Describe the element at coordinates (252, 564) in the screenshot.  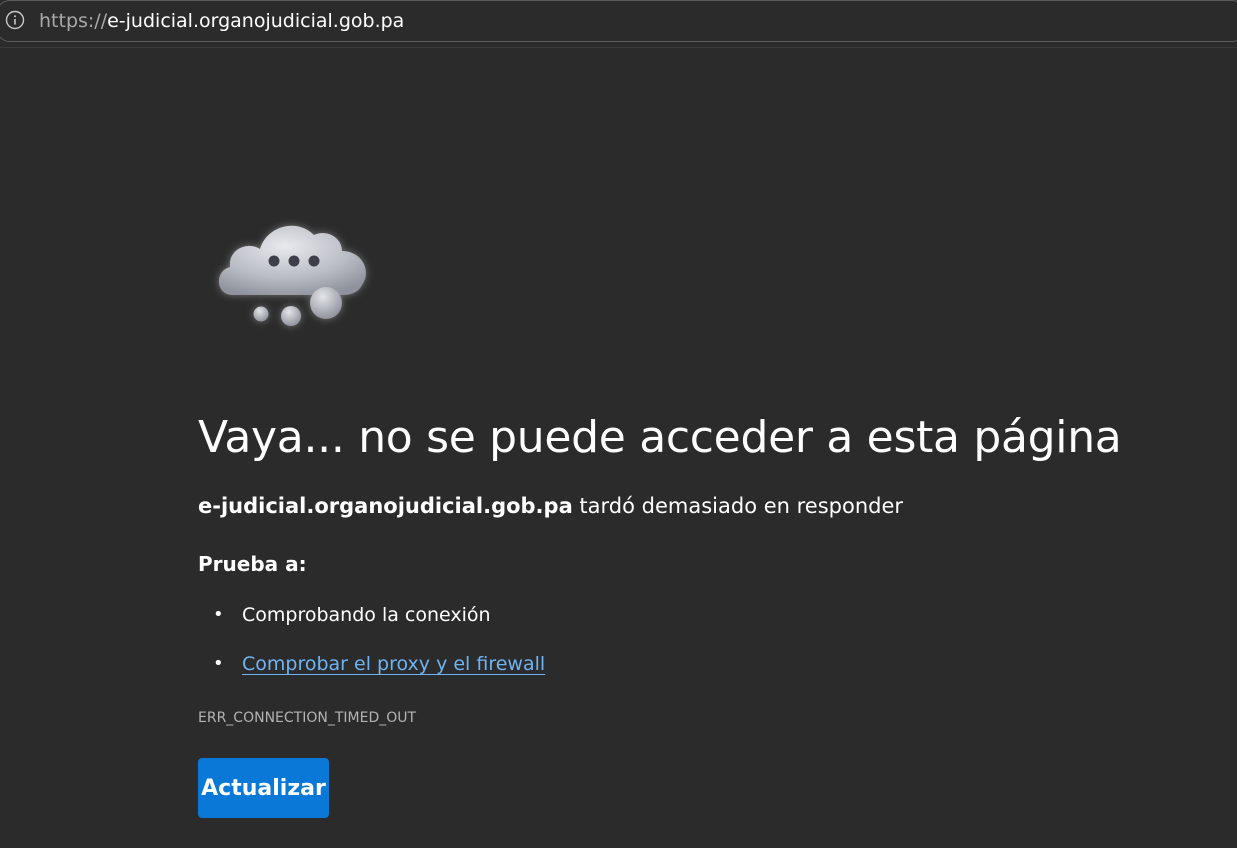
I see `suggestions-heading: Prueba a:` at that location.